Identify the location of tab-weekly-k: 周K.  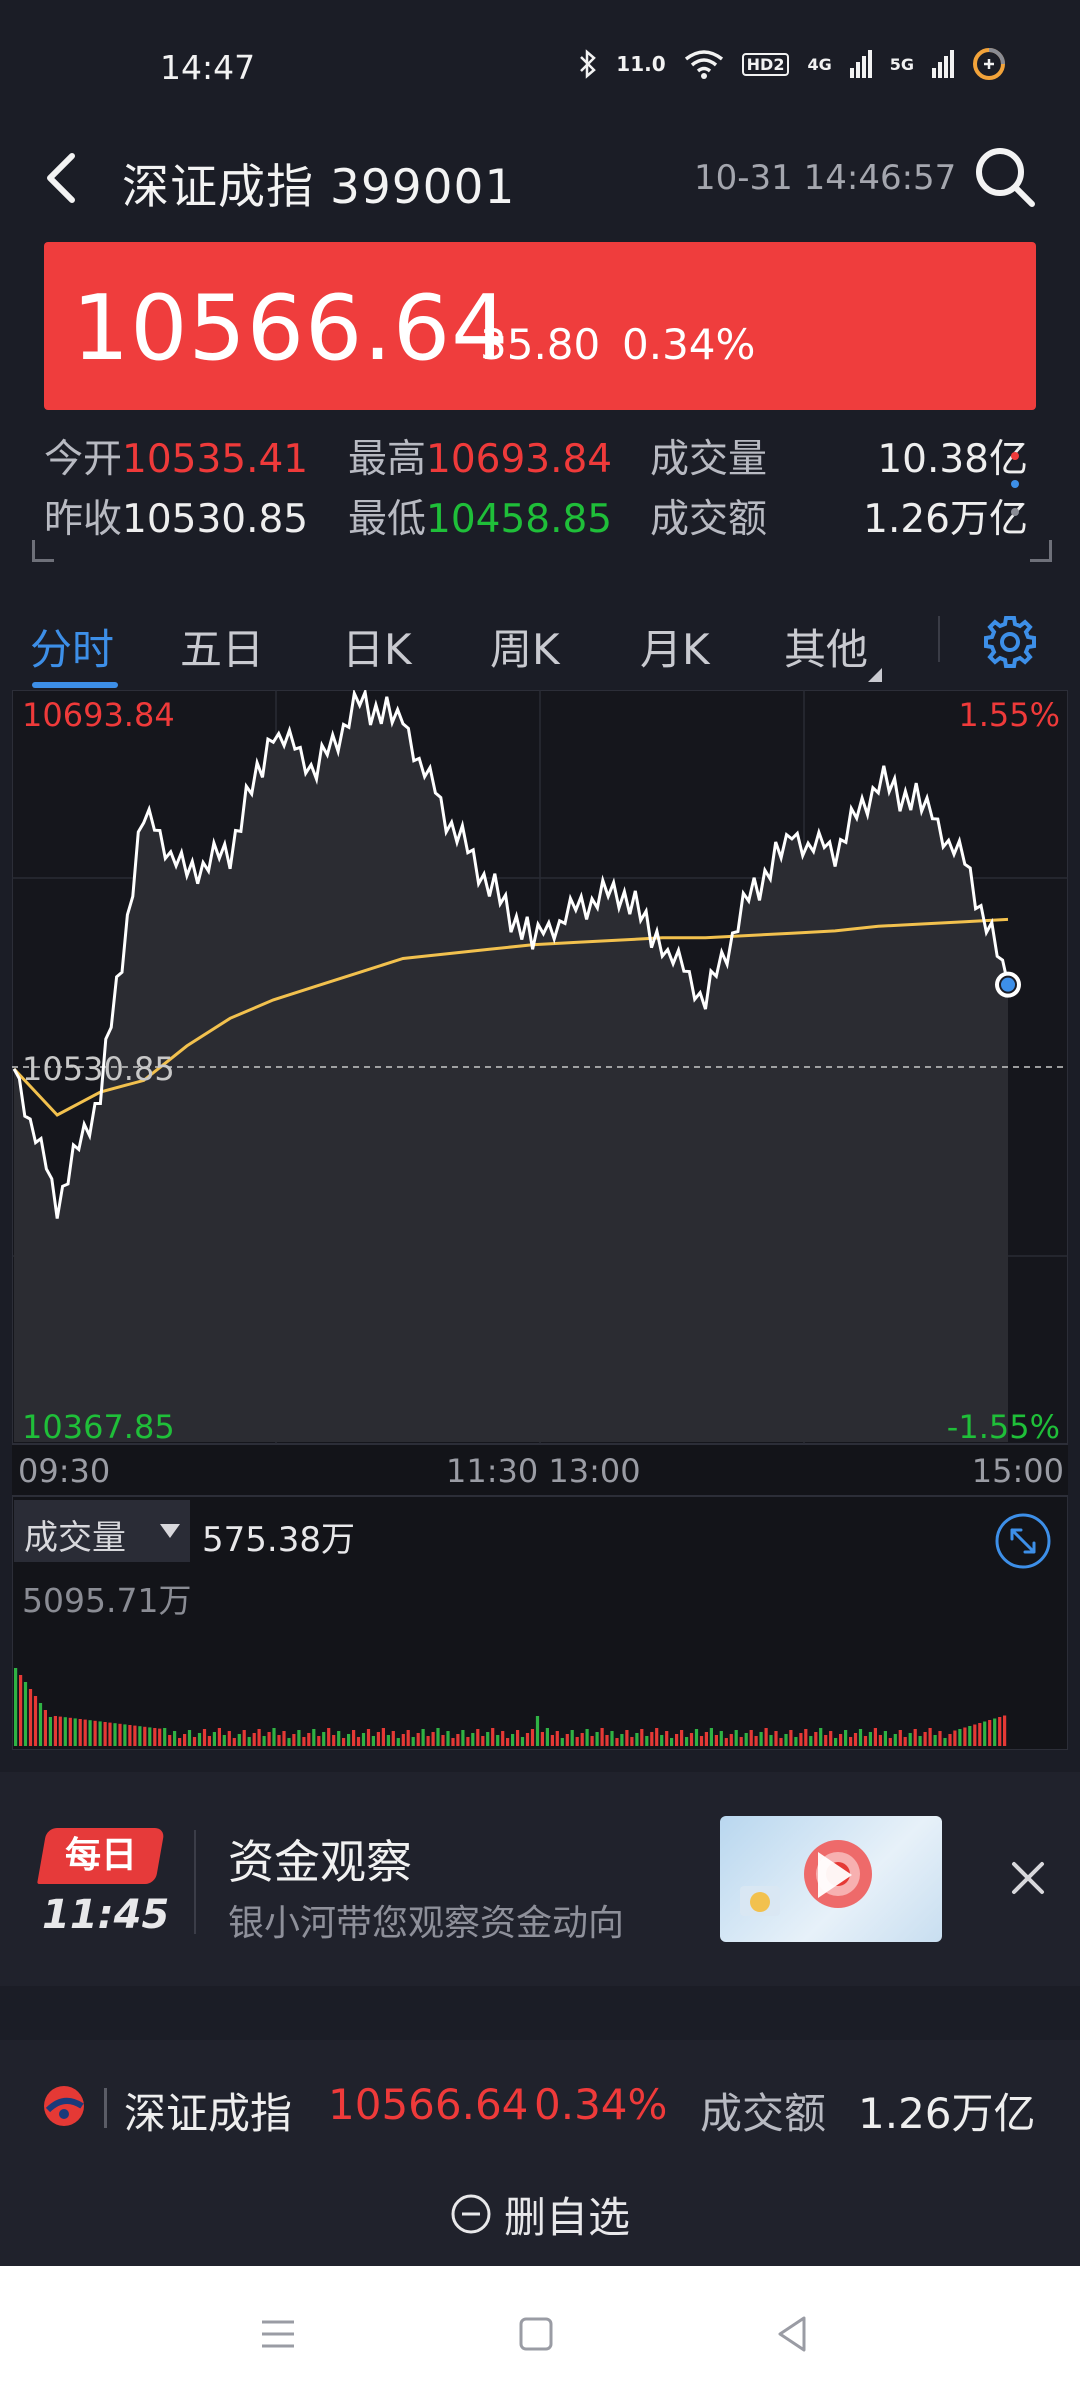
(525, 646).